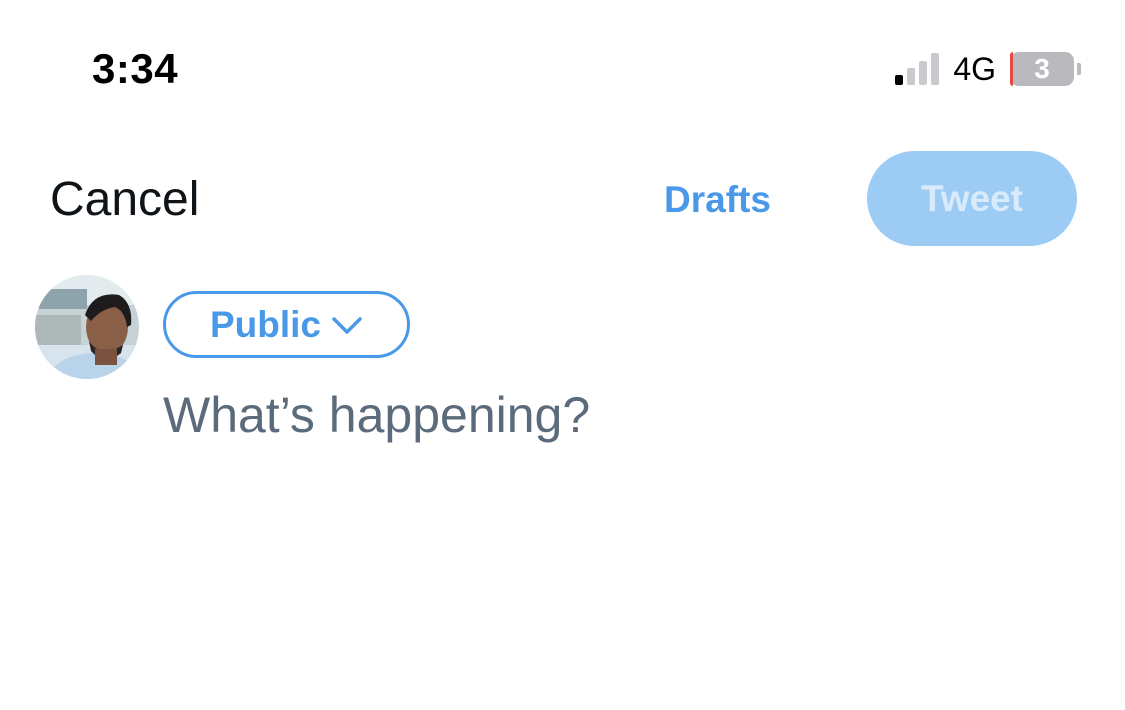 This screenshot has width=1125, height=710. I want to click on compose-text-input, so click(613, 415).